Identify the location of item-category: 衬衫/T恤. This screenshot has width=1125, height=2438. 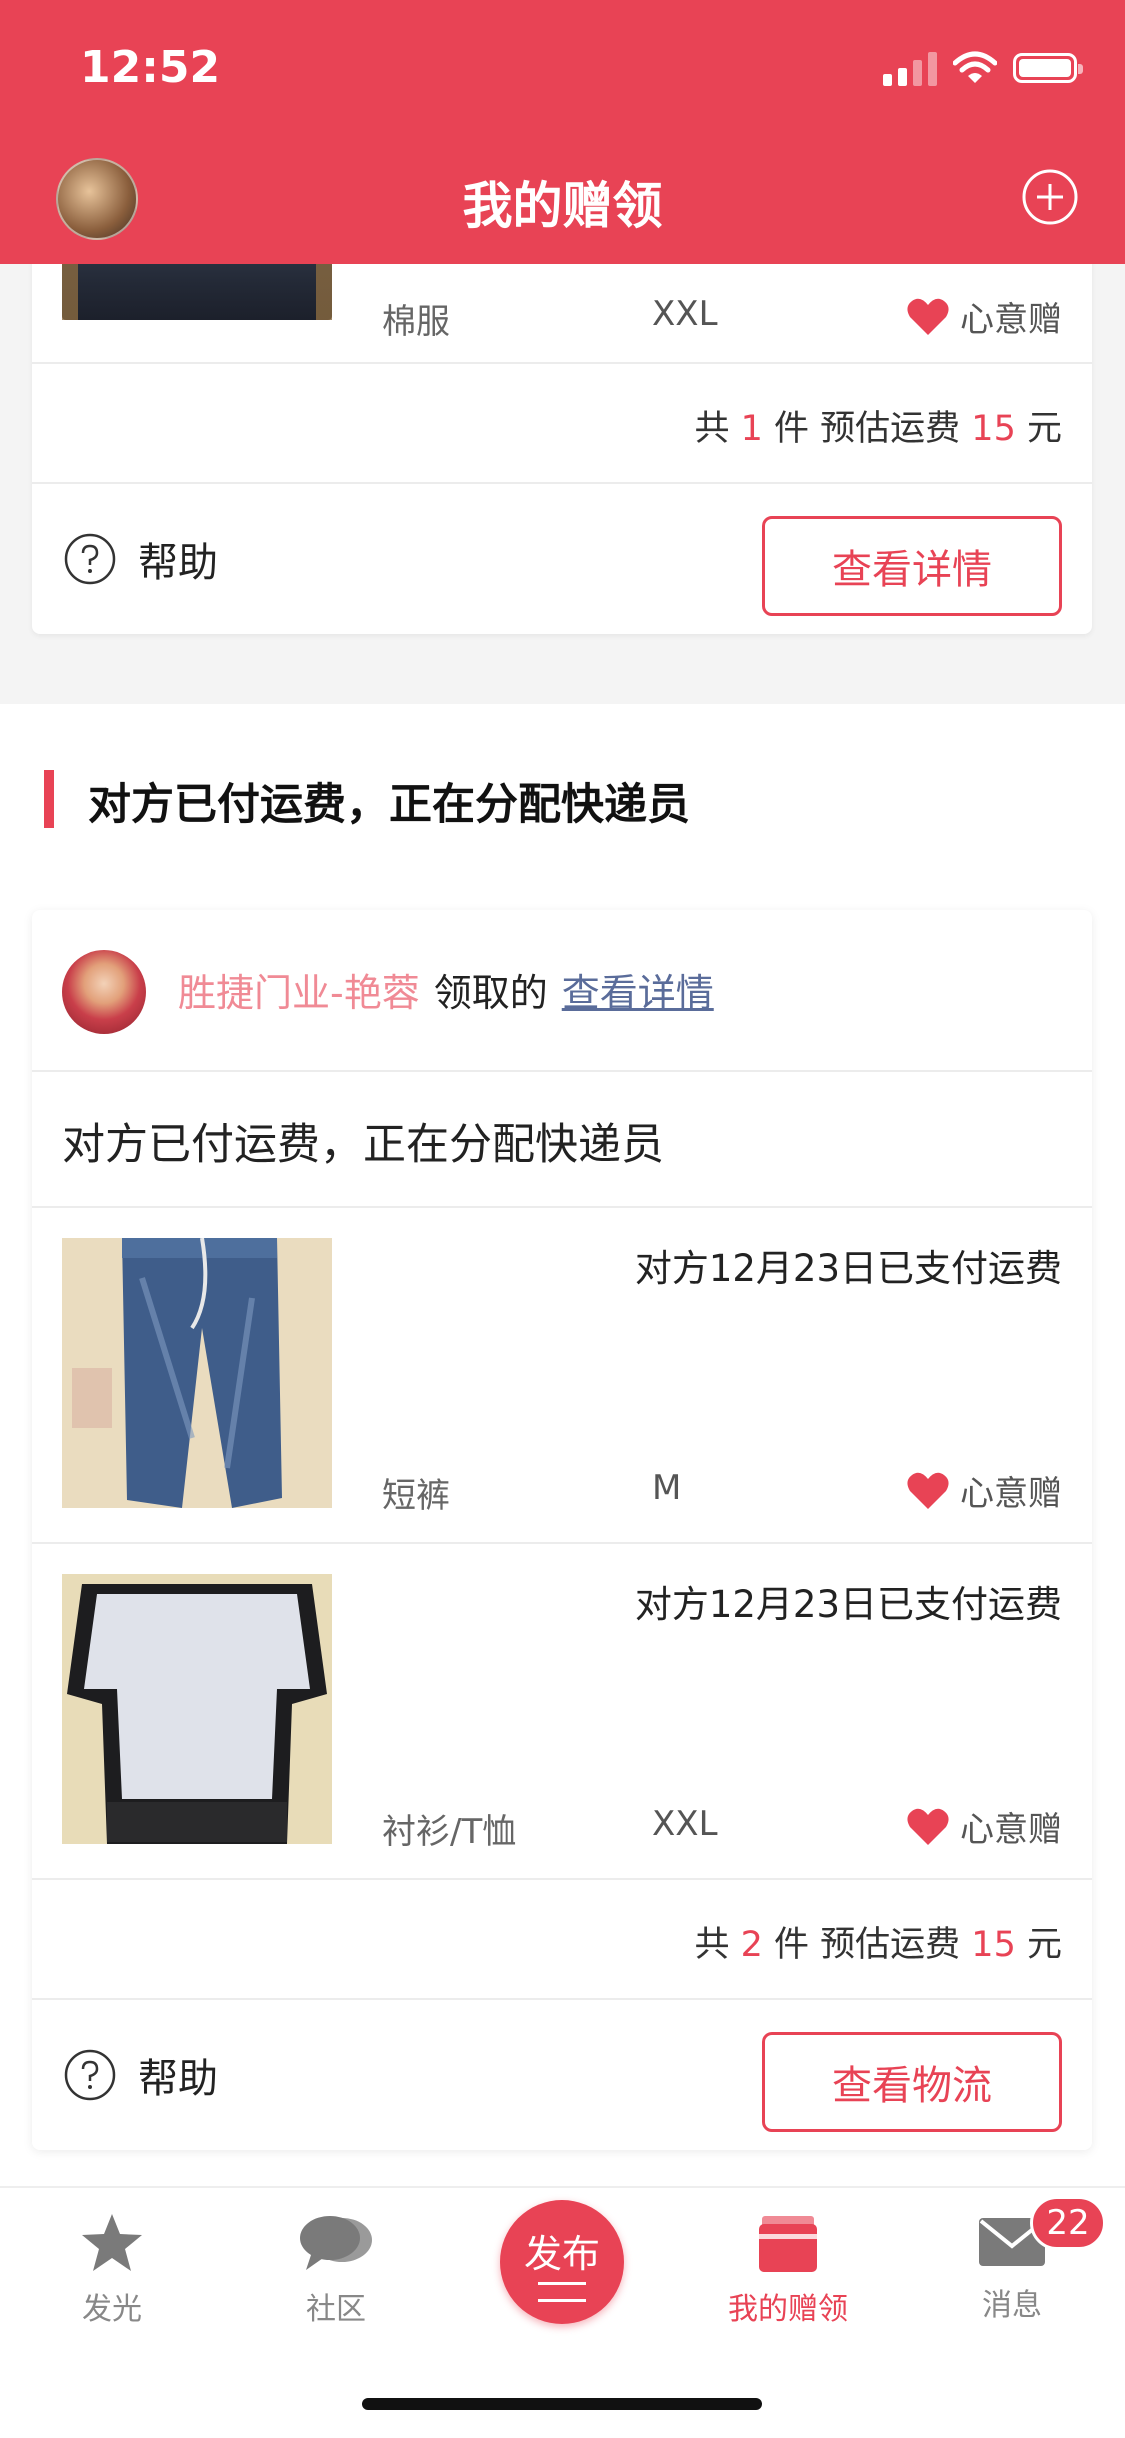
(449, 1832).